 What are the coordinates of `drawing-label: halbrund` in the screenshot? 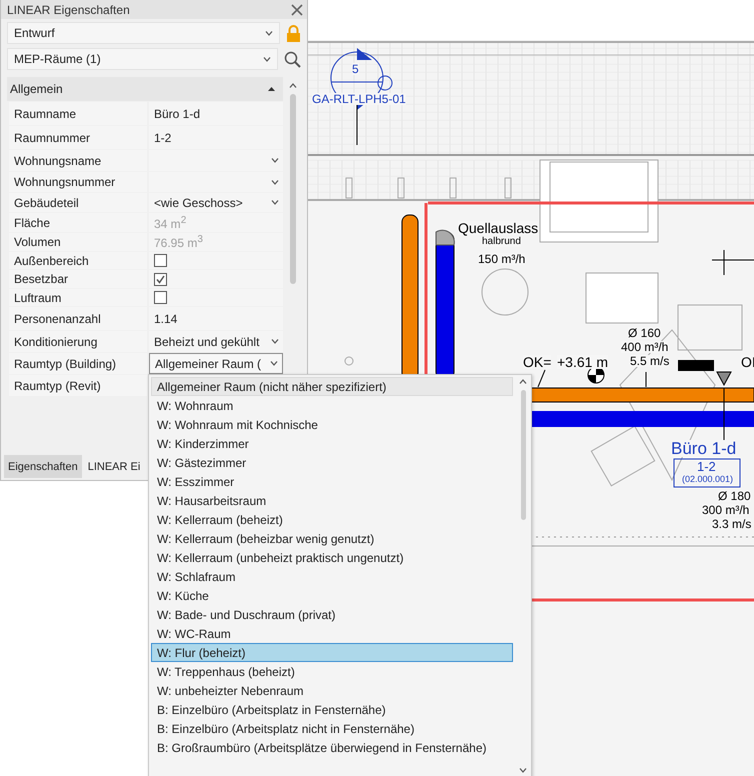 It's located at (501, 242).